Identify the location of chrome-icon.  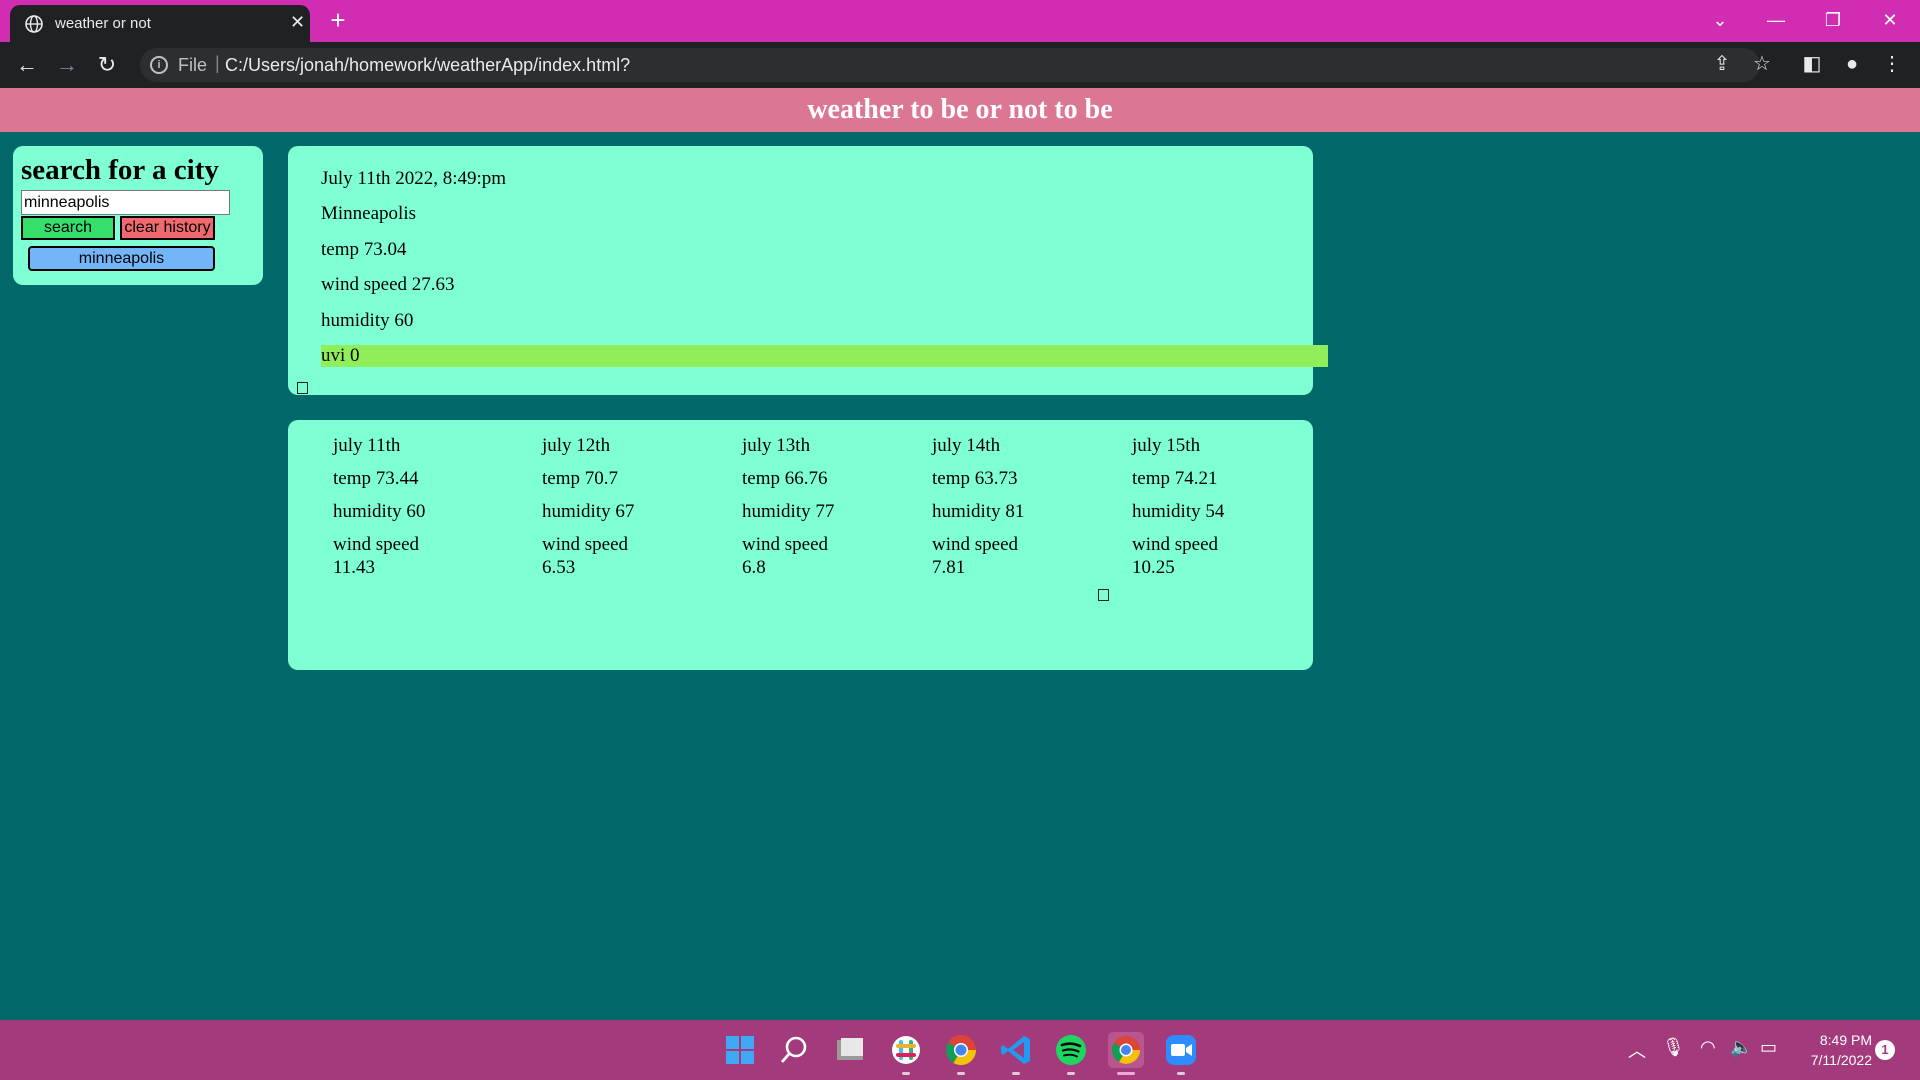
(961, 1050).